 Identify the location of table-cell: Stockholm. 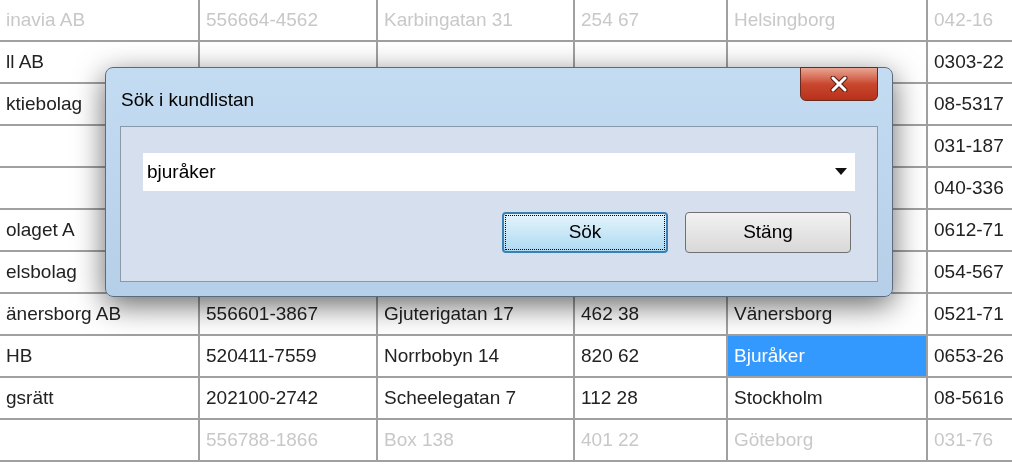
(828, 398).